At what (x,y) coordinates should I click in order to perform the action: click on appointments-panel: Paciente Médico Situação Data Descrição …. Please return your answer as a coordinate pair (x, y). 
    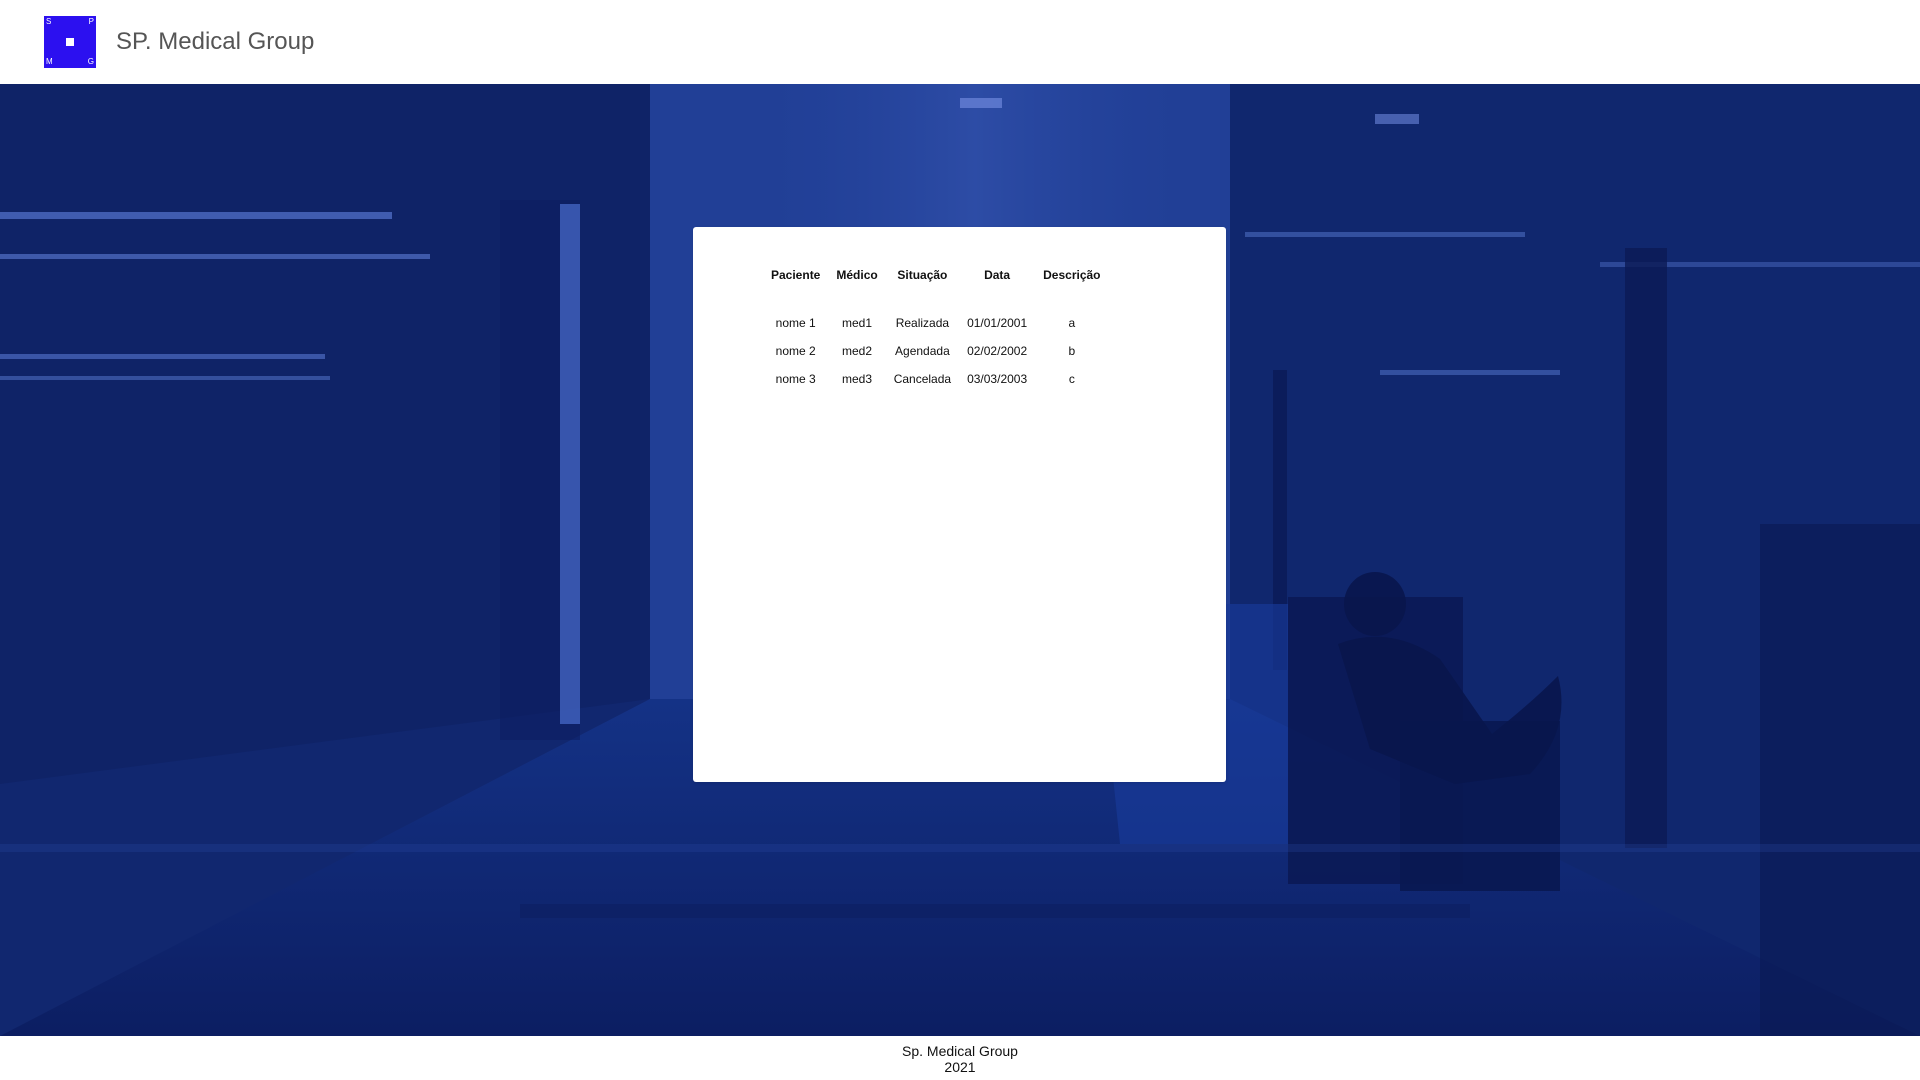
    Looking at the image, I should click on (959, 504).